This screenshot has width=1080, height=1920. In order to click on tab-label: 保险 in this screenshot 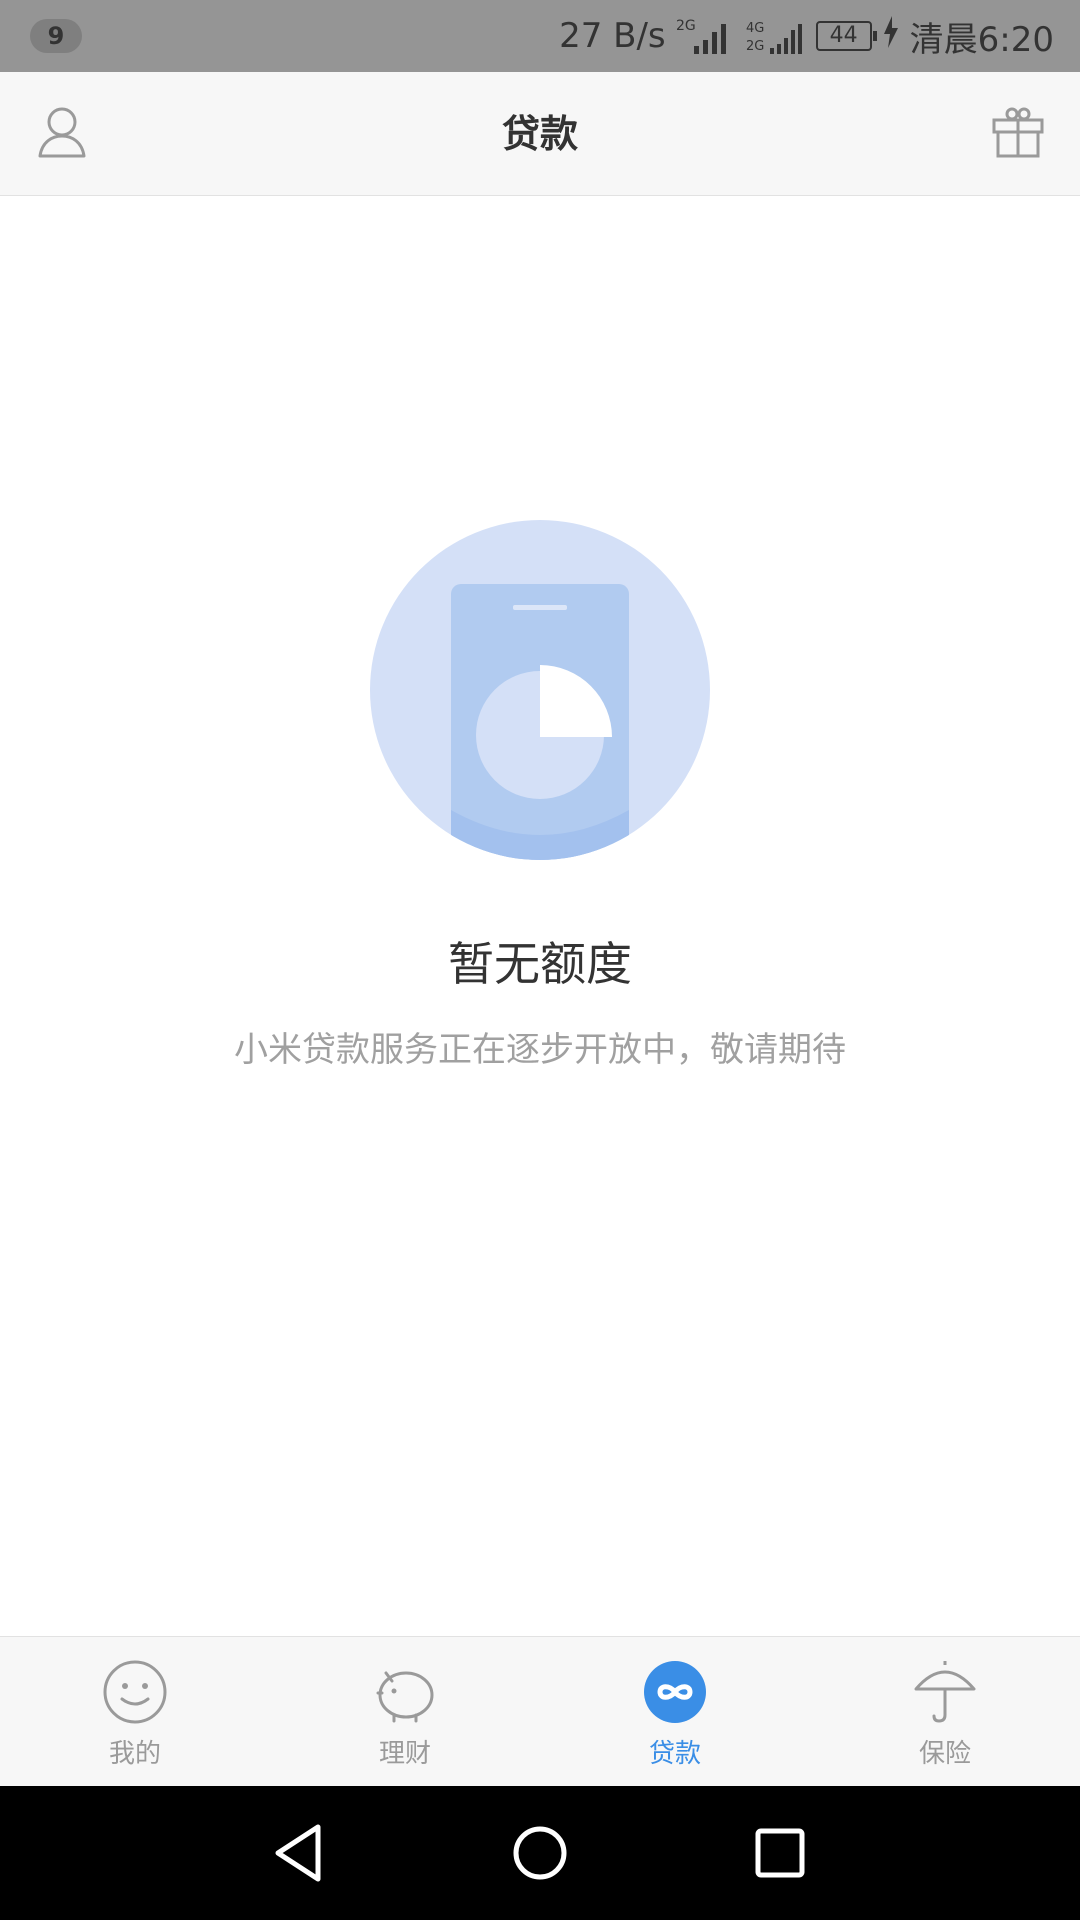, I will do `click(944, 1754)`.